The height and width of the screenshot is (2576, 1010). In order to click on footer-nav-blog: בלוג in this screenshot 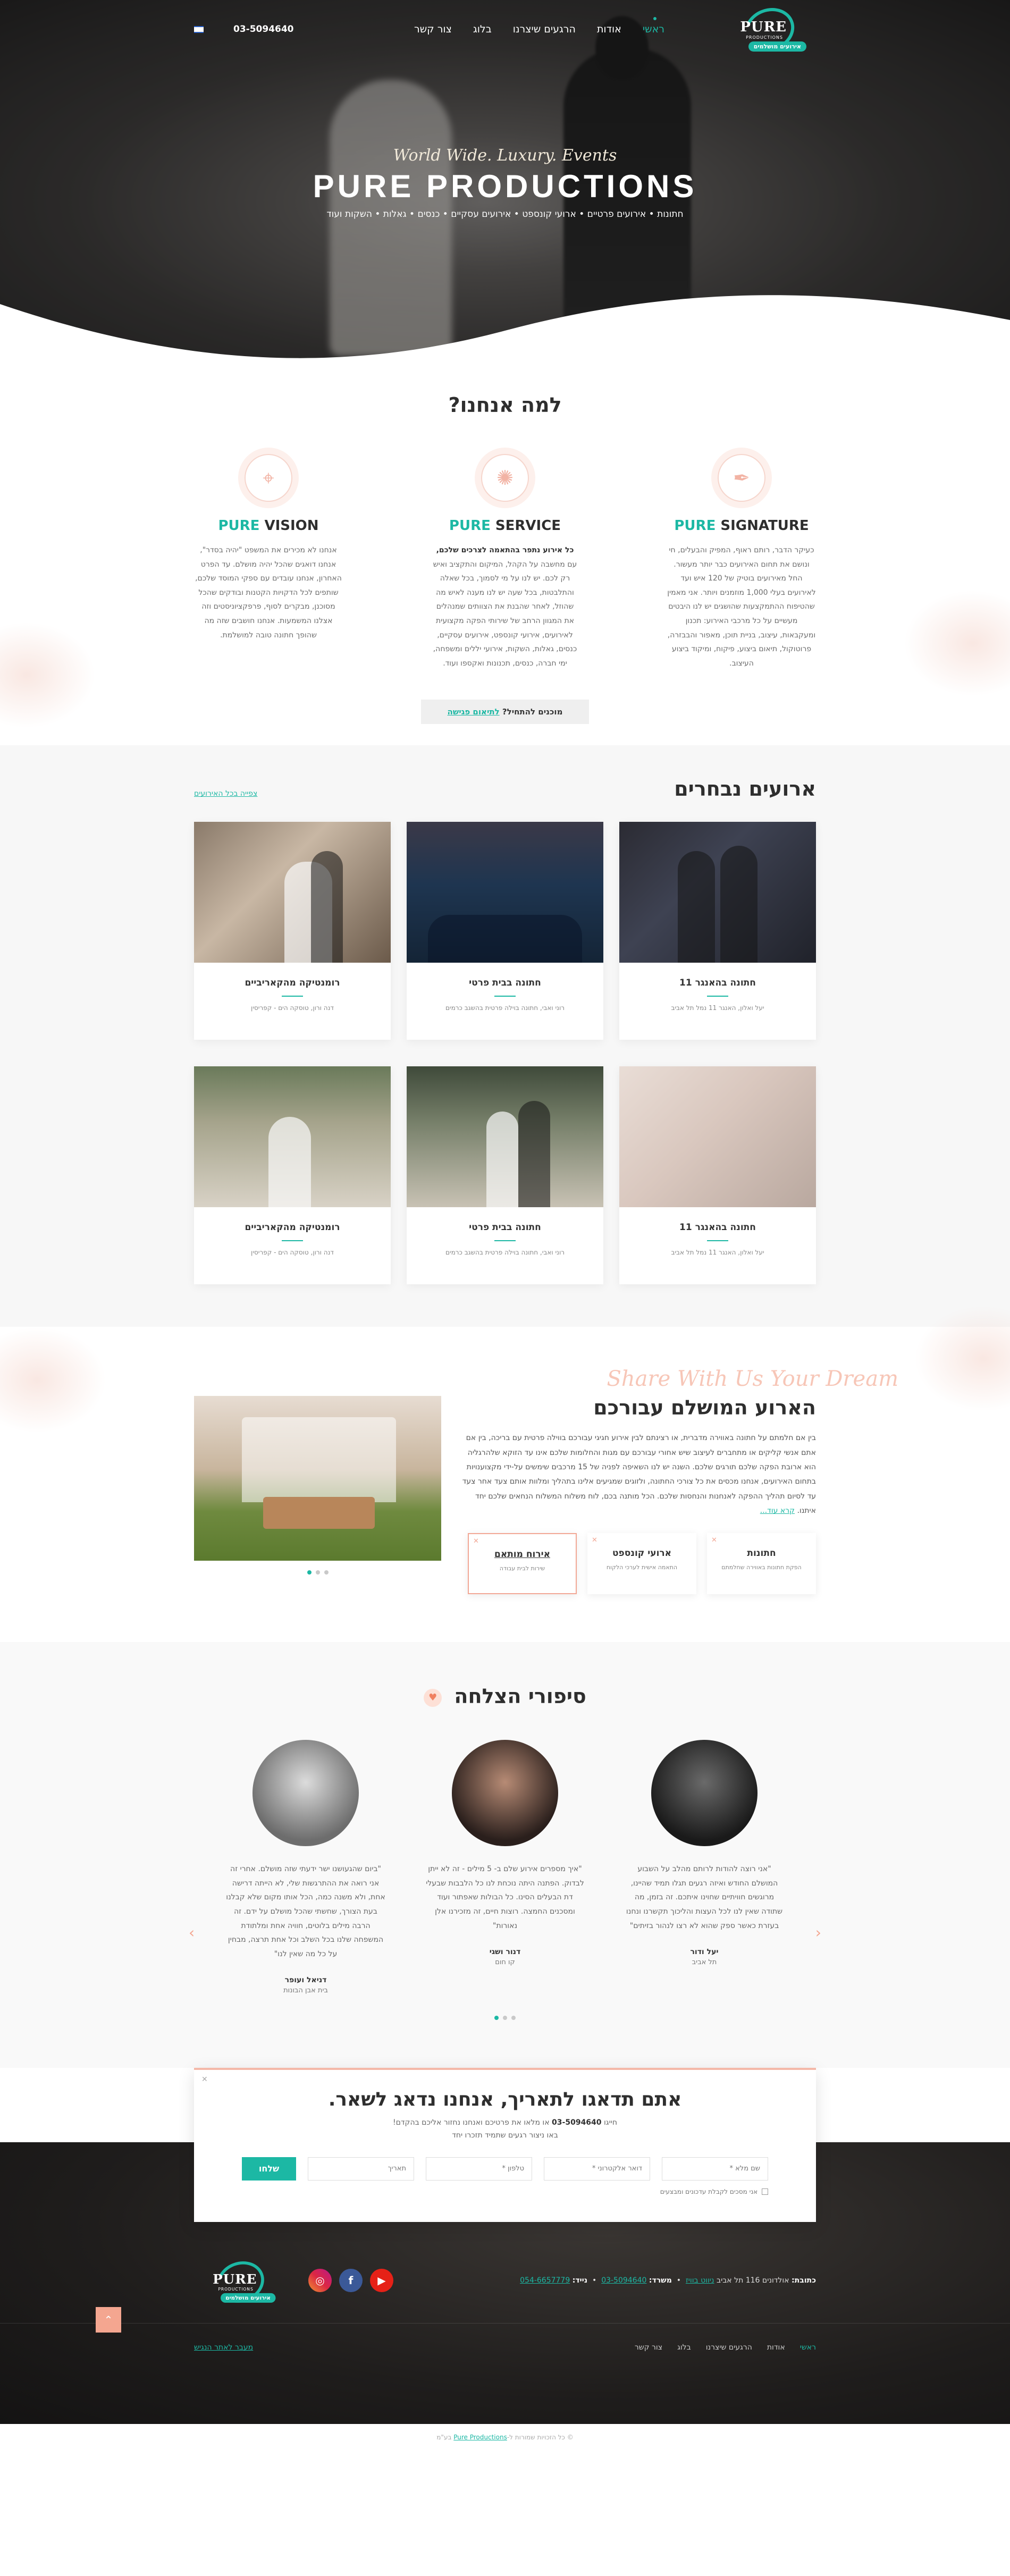, I will do `click(684, 2347)`.